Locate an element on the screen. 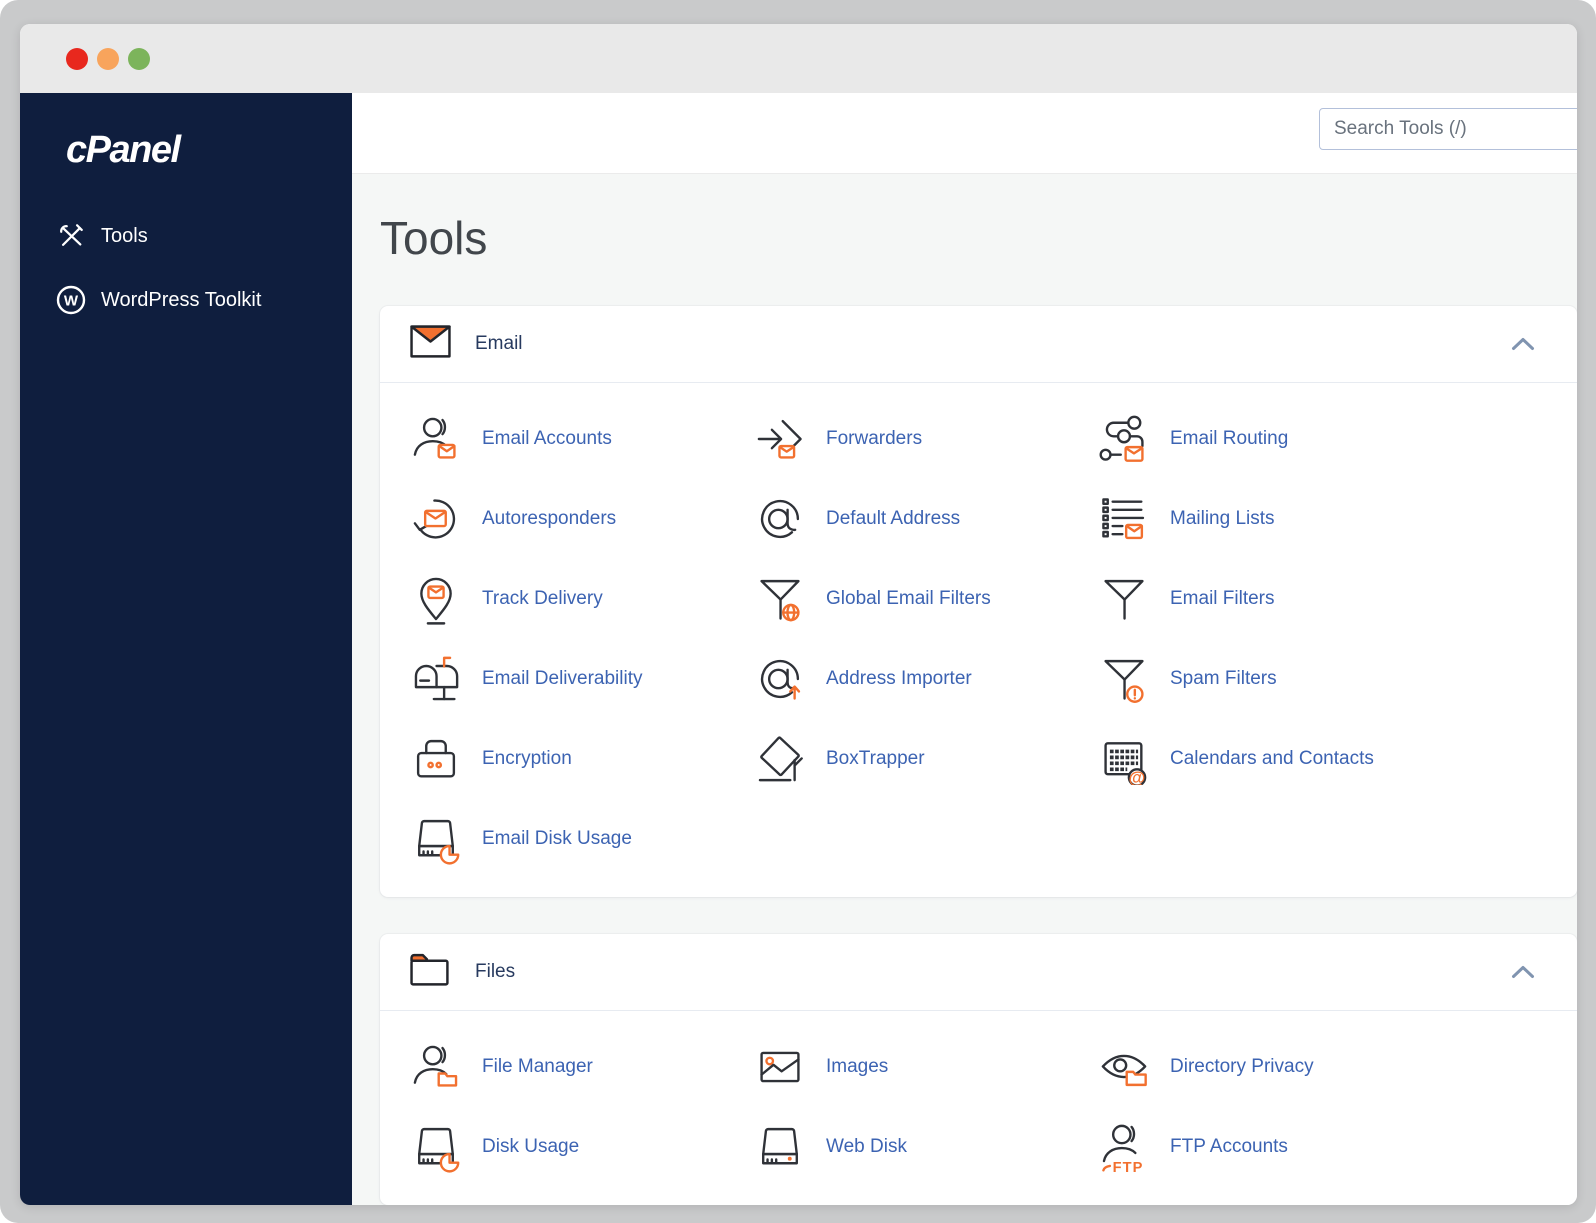 The width and height of the screenshot is (1596, 1223). global-email-filters-icon is located at coordinates (780, 599).